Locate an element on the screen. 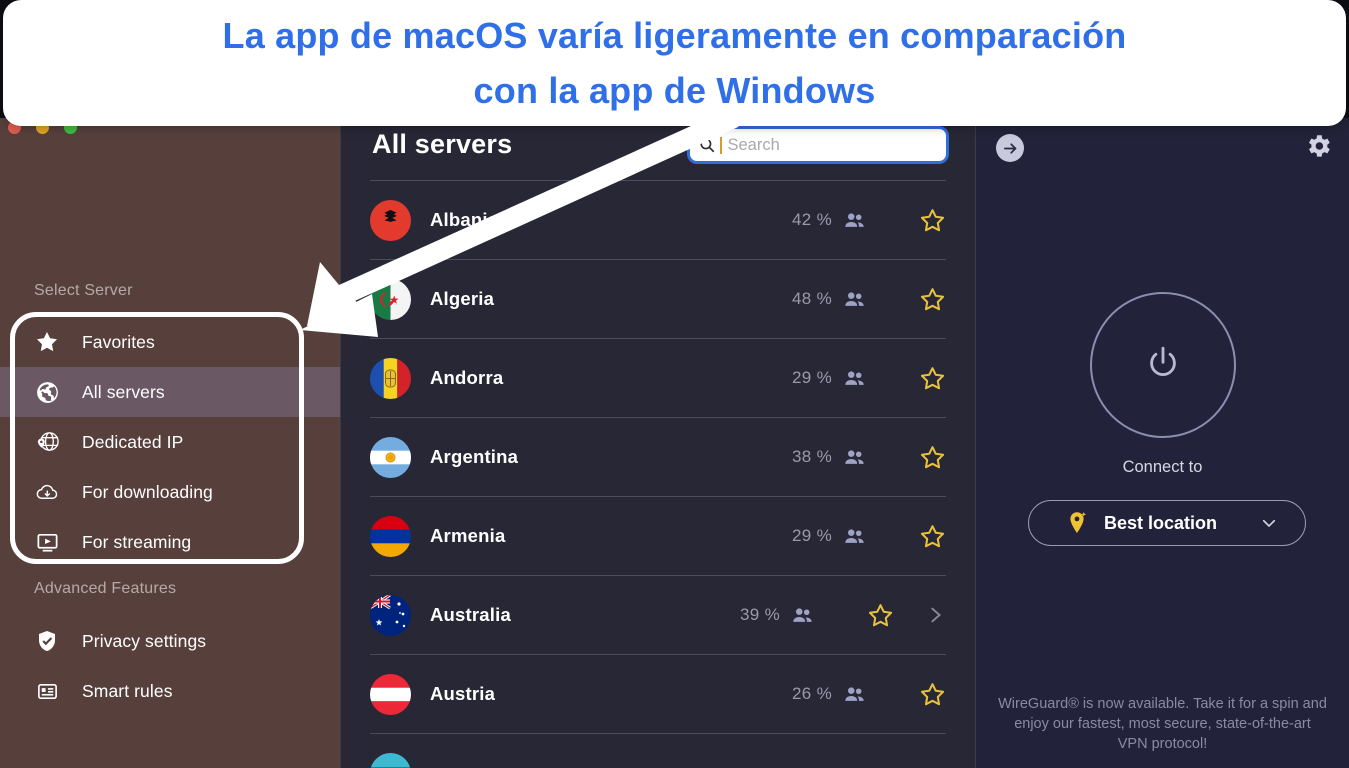 The width and height of the screenshot is (1349, 768). shield-check-icon is located at coordinates (47, 641).